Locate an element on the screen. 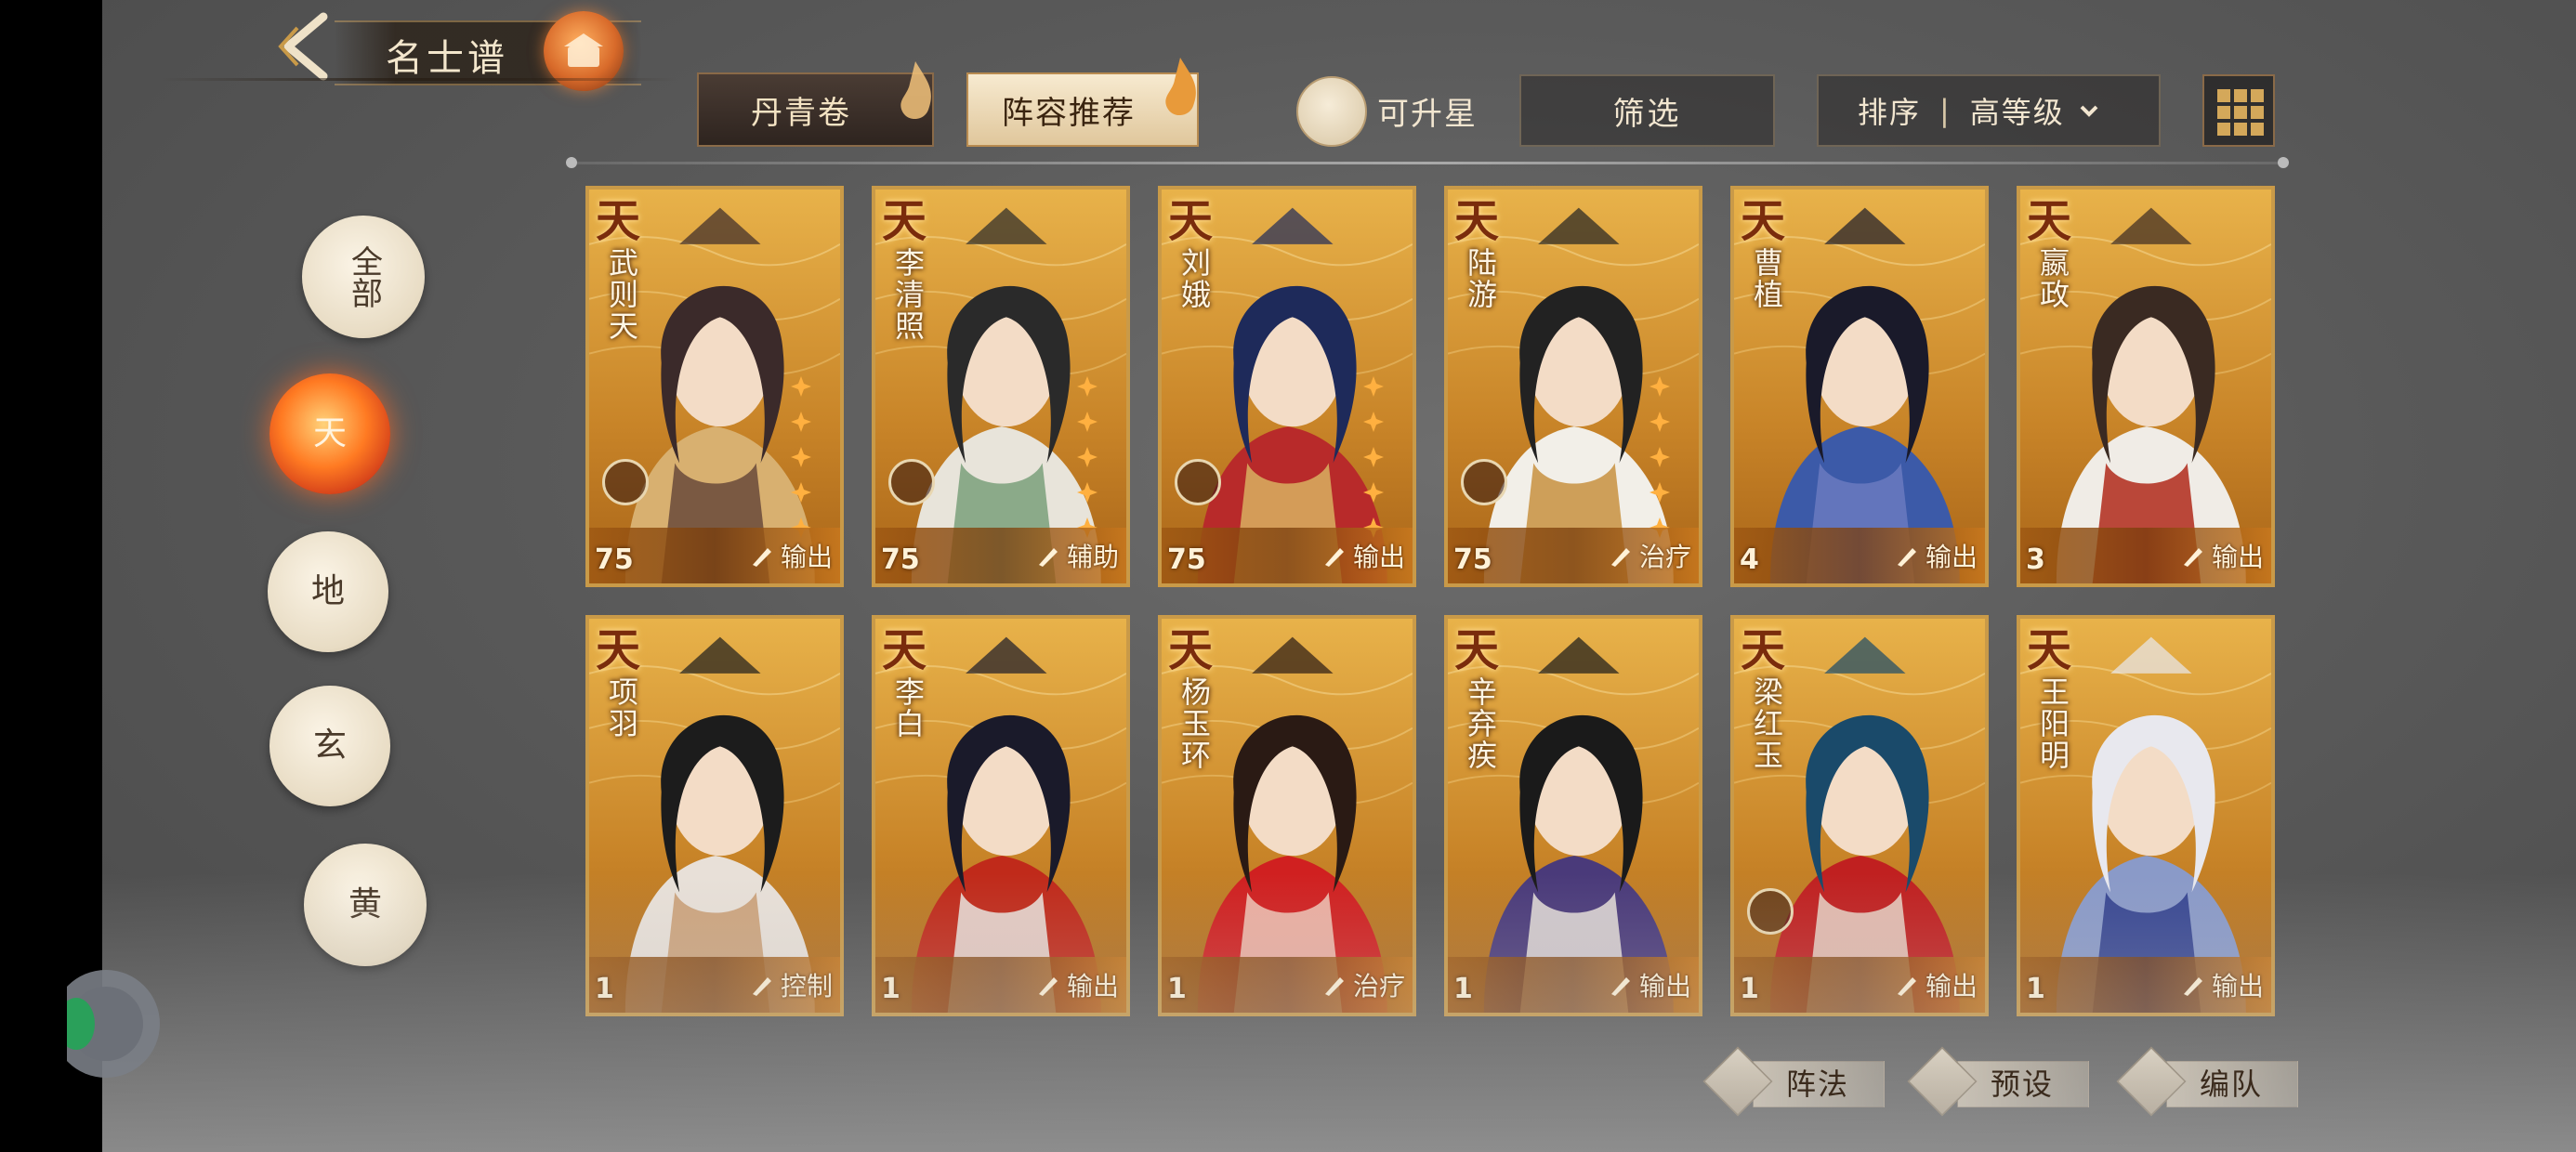  character-name: 陆游 is located at coordinates (1480, 278).